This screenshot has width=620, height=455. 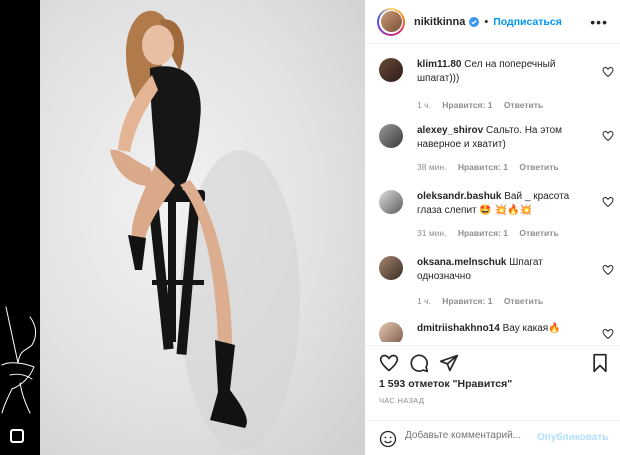 What do you see at coordinates (391, 21) in the screenshot?
I see `author-avatar` at bounding box center [391, 21].